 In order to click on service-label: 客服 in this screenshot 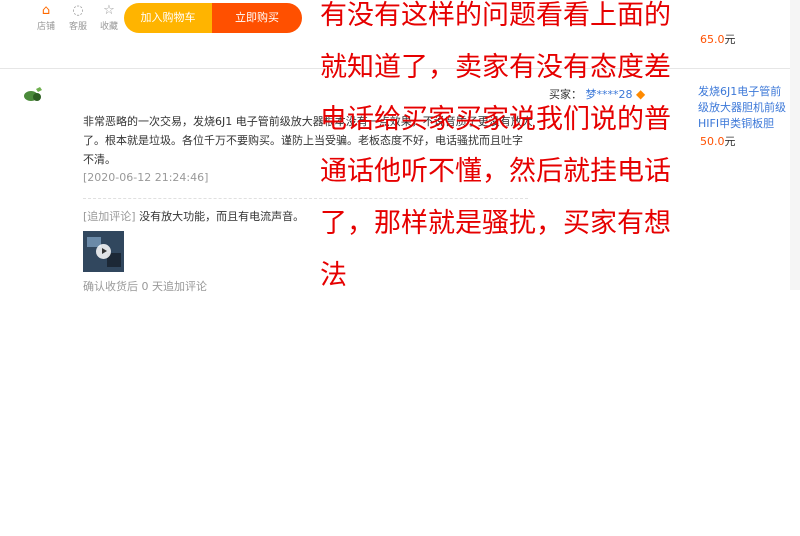, I will do `click(77, 27)`.